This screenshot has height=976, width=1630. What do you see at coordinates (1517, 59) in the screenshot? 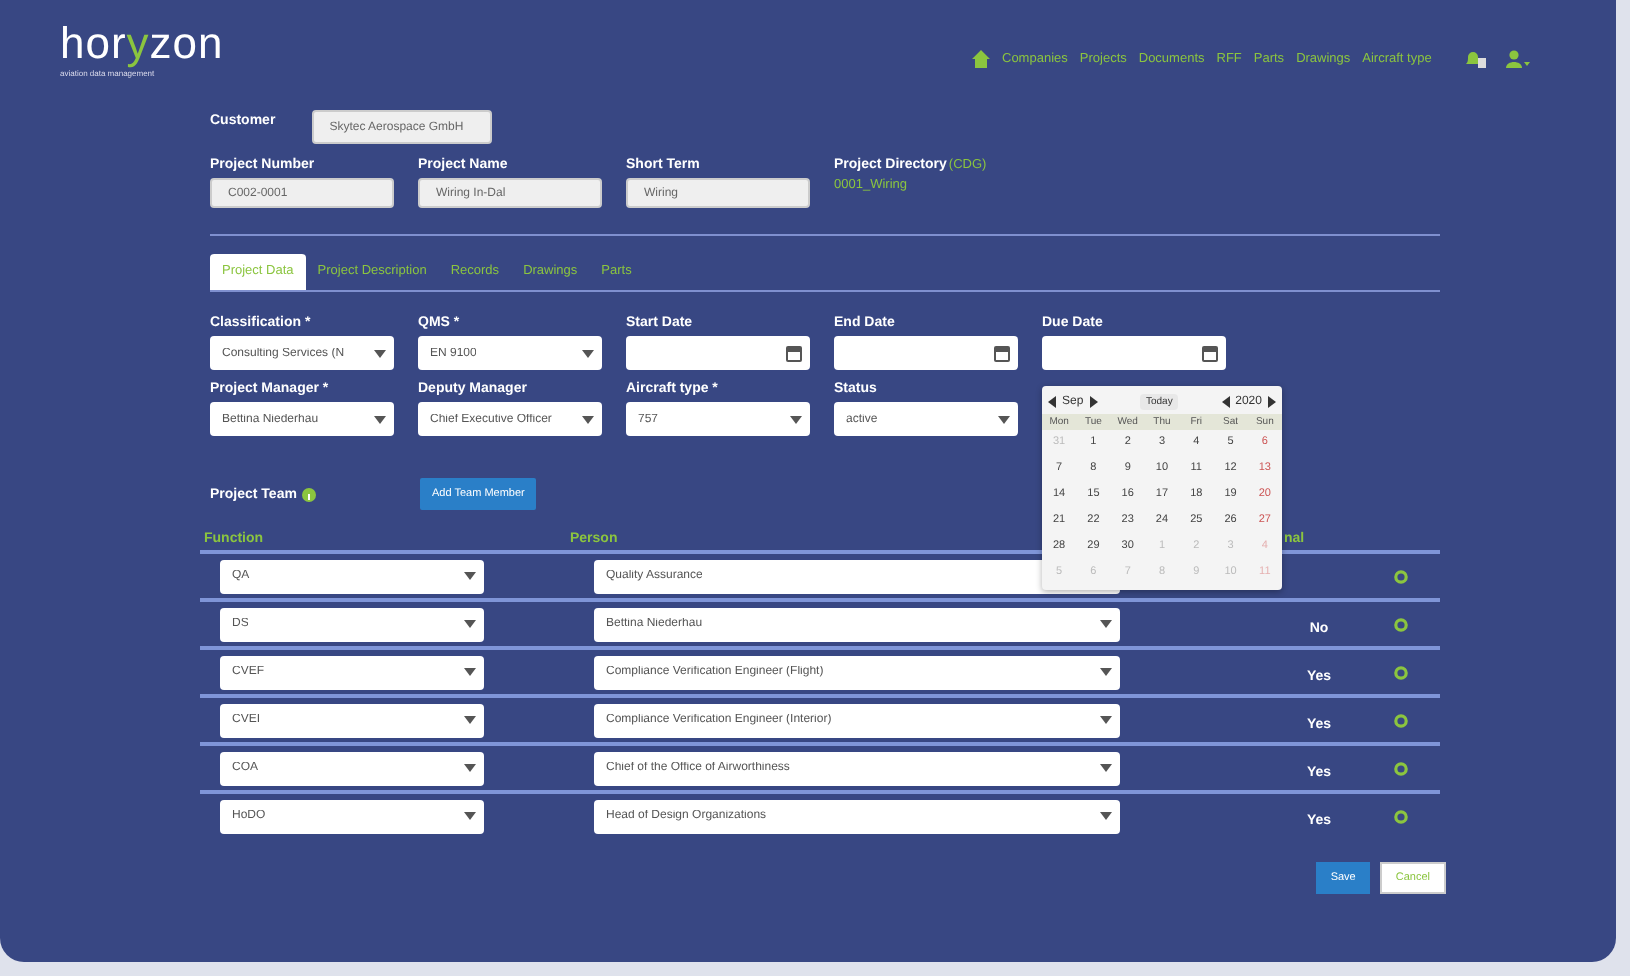
I see `user-icon` at bounding box center [1517, 59].